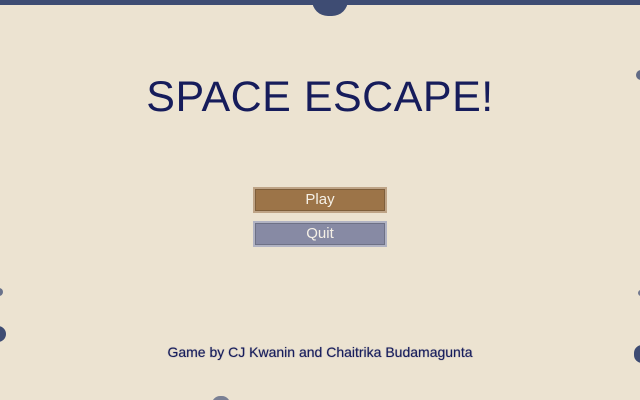  I want to click on play-button: Play, so click(320, 200).